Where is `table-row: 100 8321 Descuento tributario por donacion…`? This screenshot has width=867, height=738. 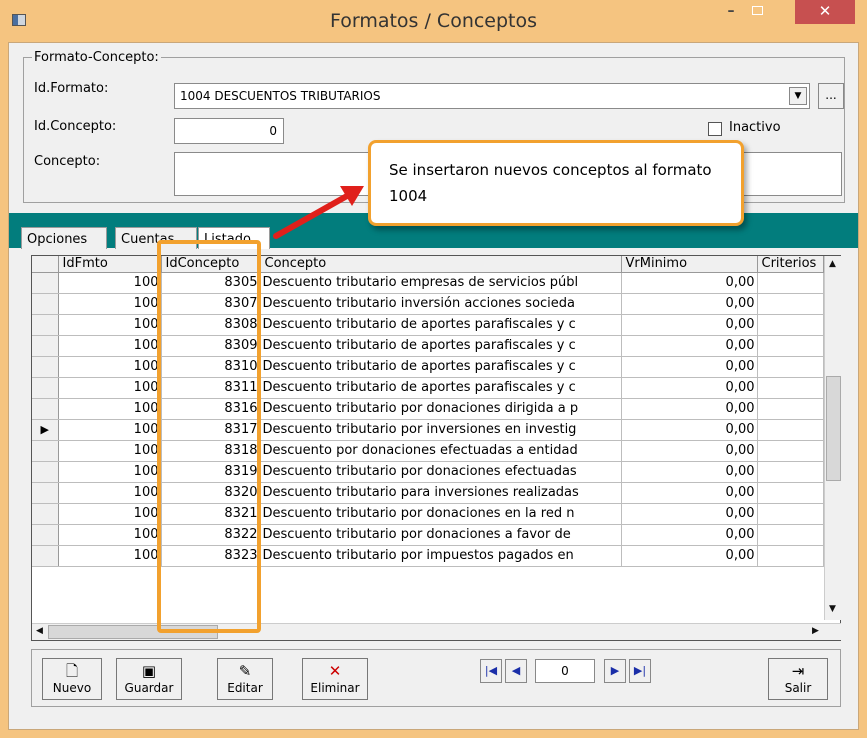 table-row: 100 8321 Descuento tributario por donacion… is located at coordinates (428, 514).